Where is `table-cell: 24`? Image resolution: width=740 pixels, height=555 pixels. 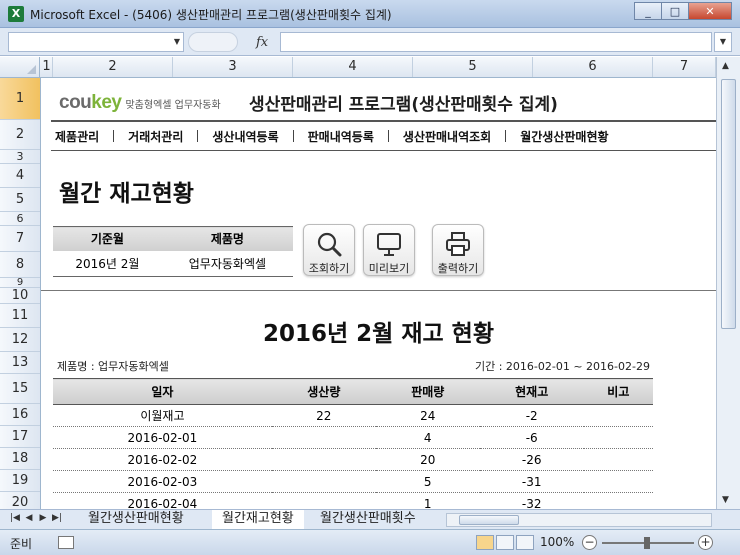
table-cell: 24 is located at coordinates (427, 415).